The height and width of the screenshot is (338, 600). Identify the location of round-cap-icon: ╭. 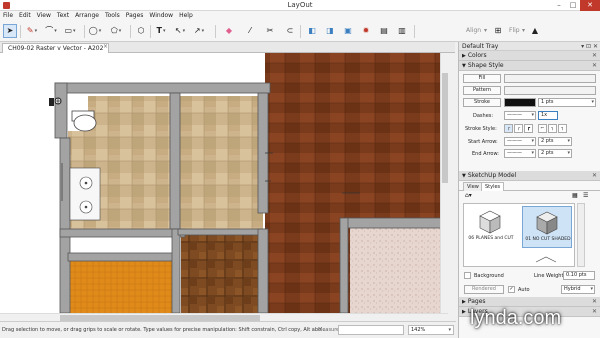
(518, 128).